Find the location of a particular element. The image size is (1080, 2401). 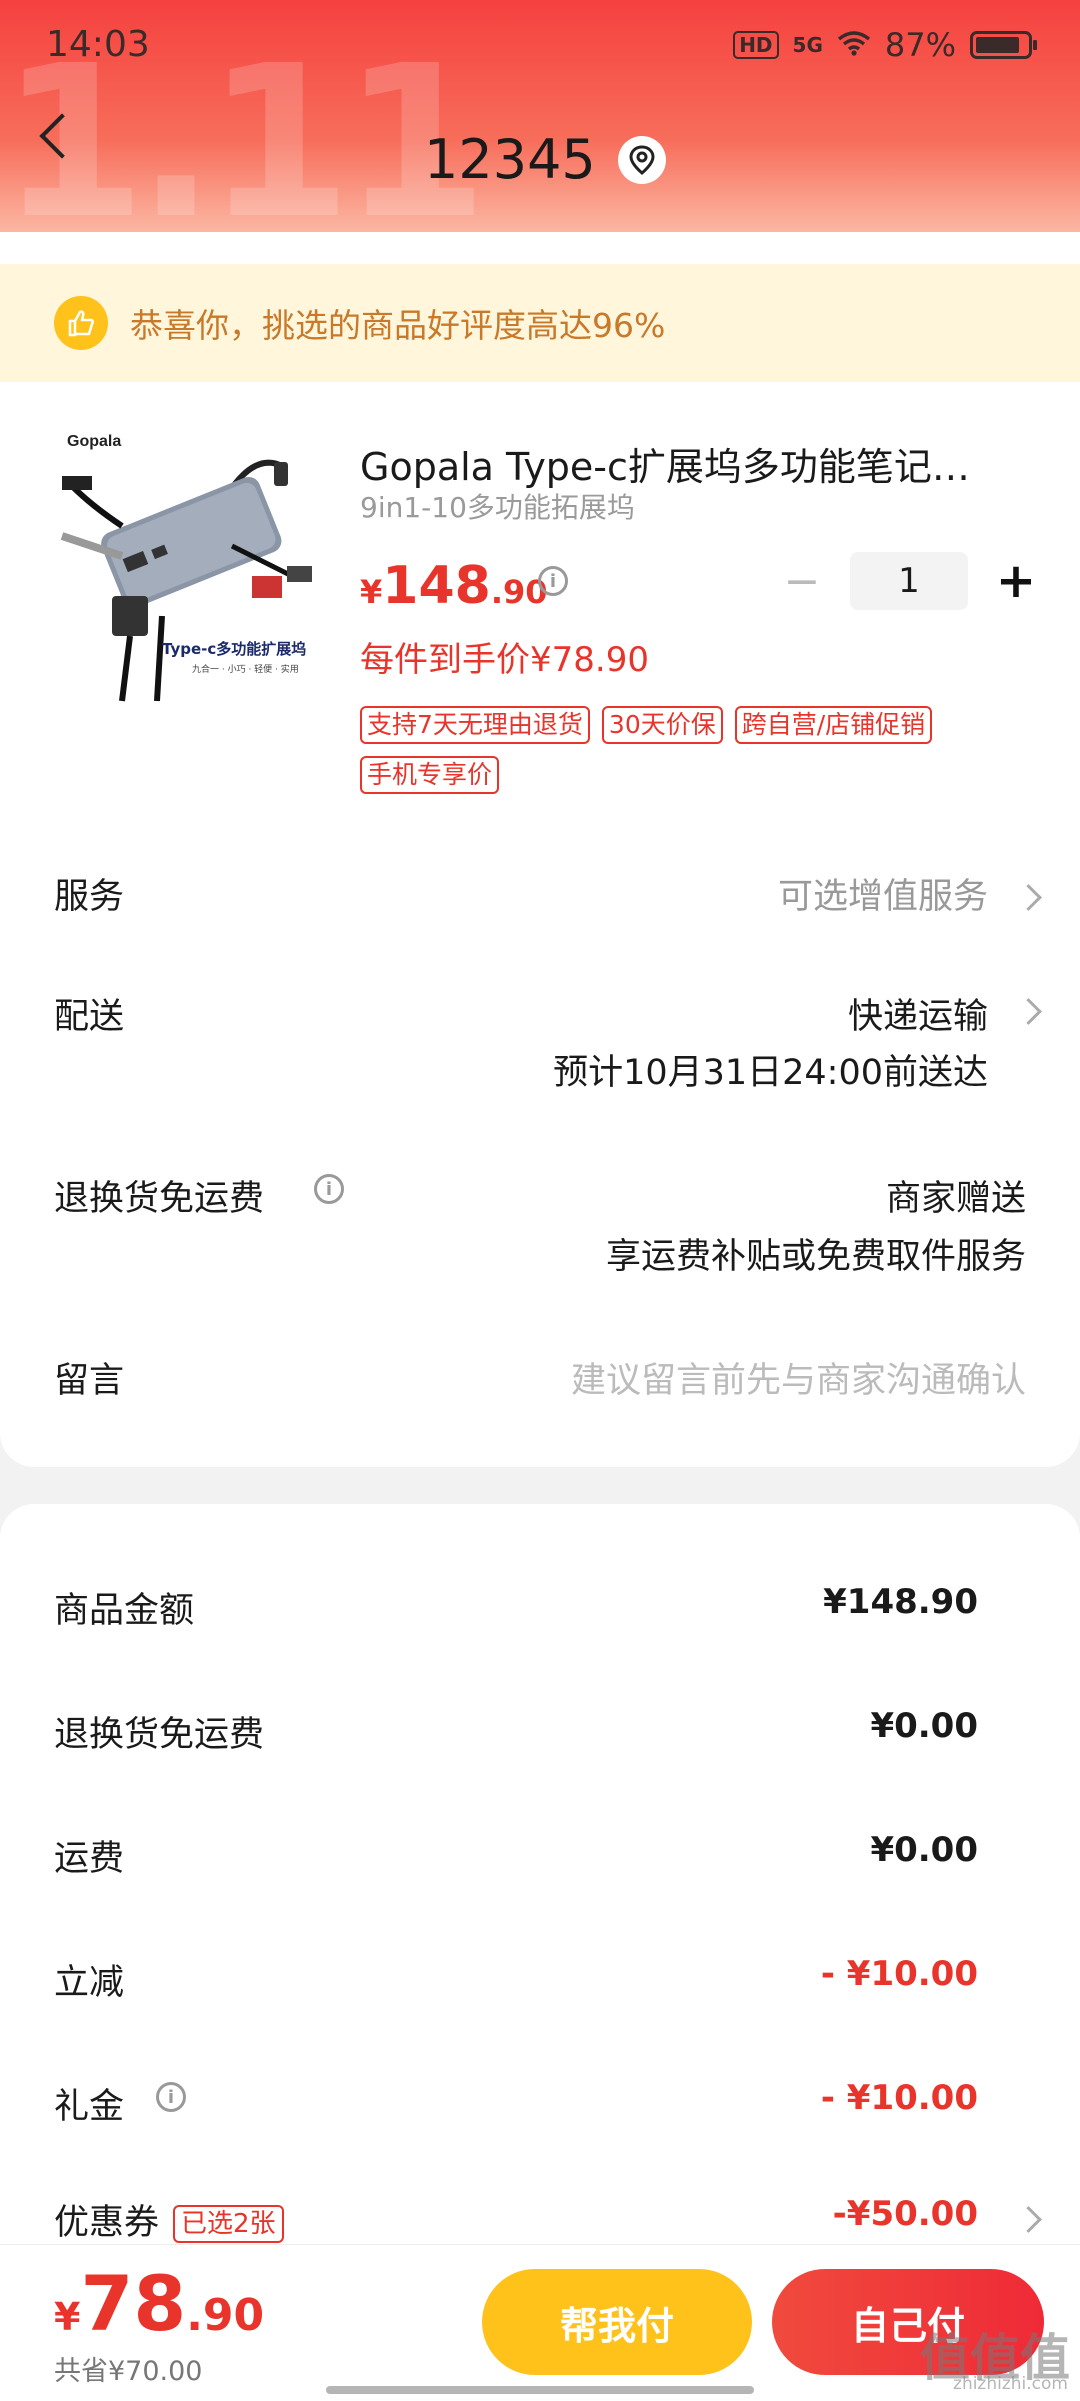

status-time: 14:03 is located at coordinates (98, 44).